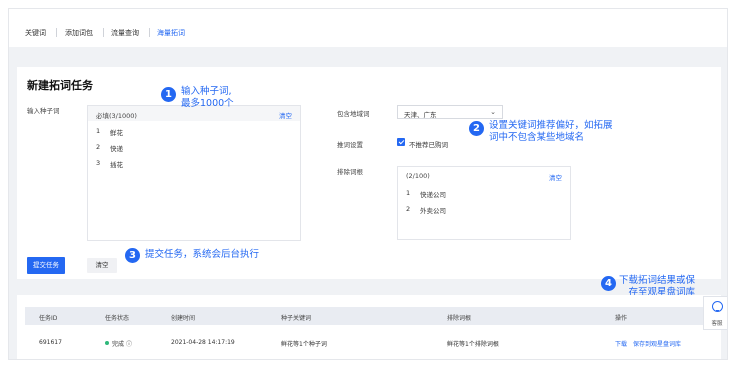 This screenshot has width=736, height=366. Describe the element at coordinates (368, 28) in the screenshot. I see `top-nav: 关键词 添加词包 流量查询 海量拓词` at that location.